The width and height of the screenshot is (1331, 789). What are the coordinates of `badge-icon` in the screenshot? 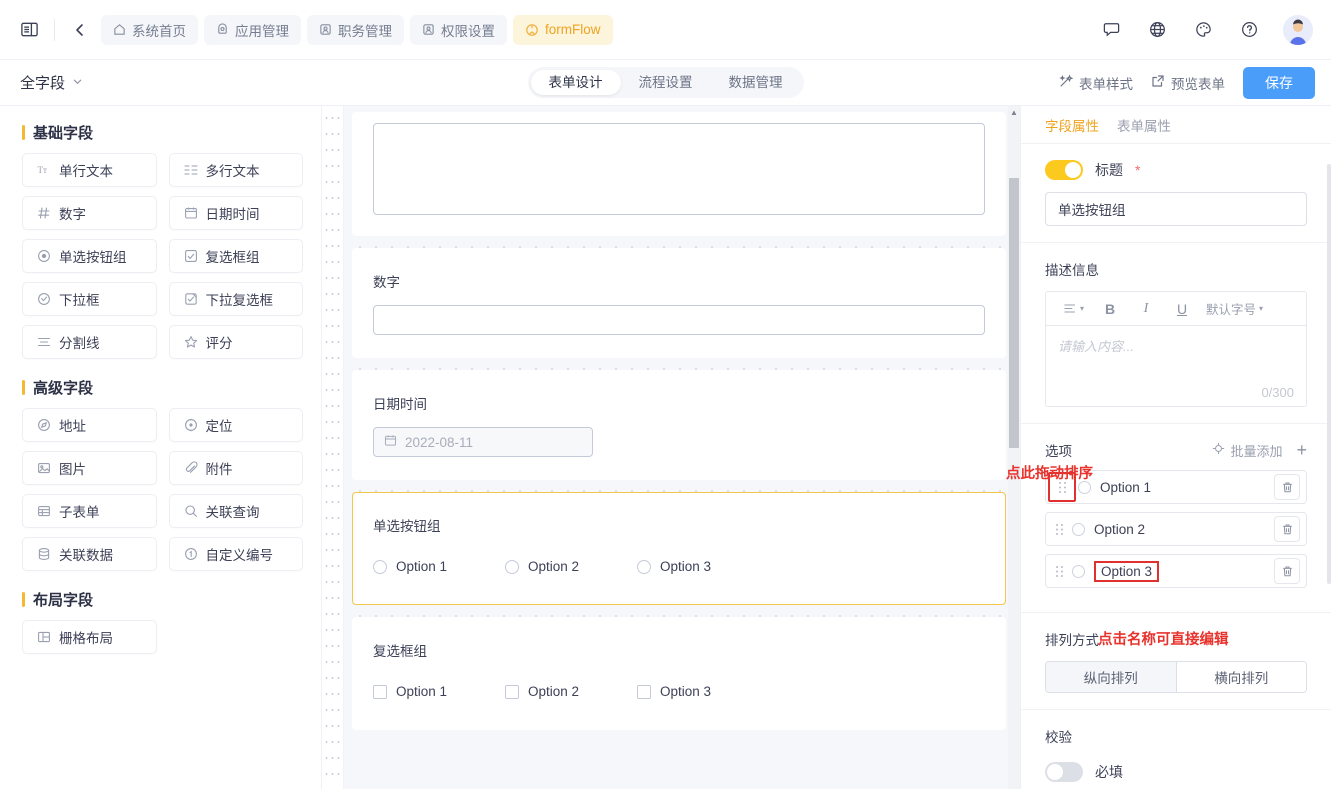 It's located at (428, 29).